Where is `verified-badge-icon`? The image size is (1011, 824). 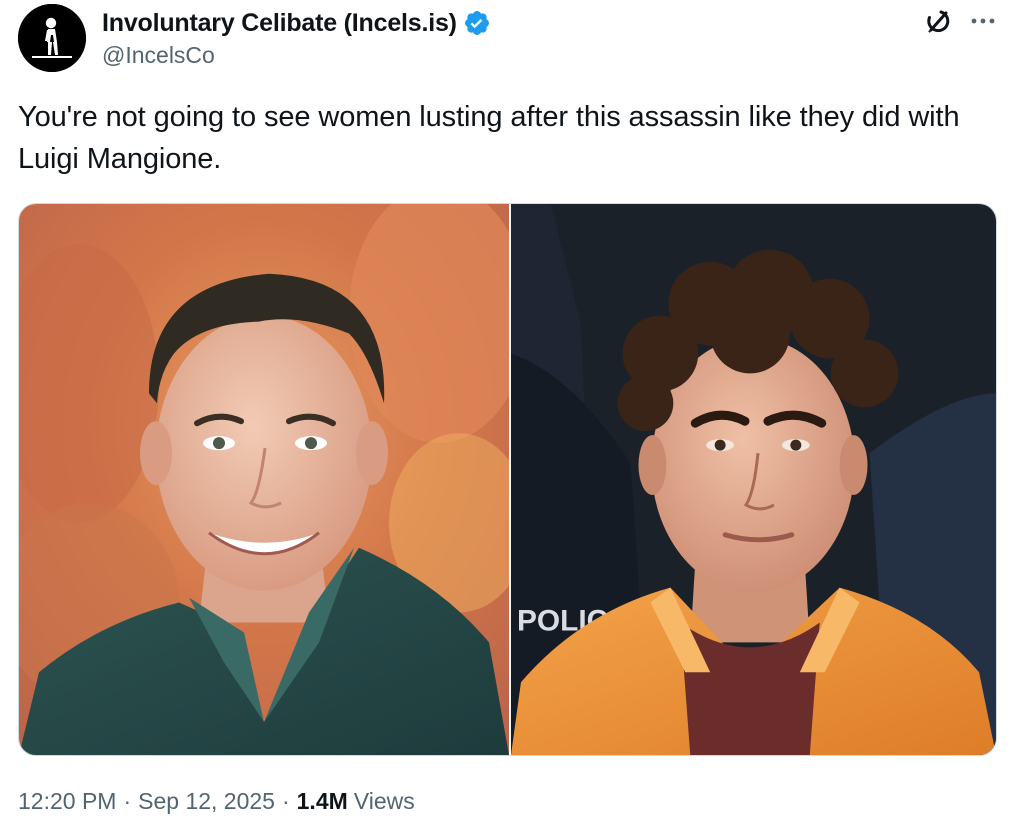 verified-badge-icon is located at coordinates (477, 23).